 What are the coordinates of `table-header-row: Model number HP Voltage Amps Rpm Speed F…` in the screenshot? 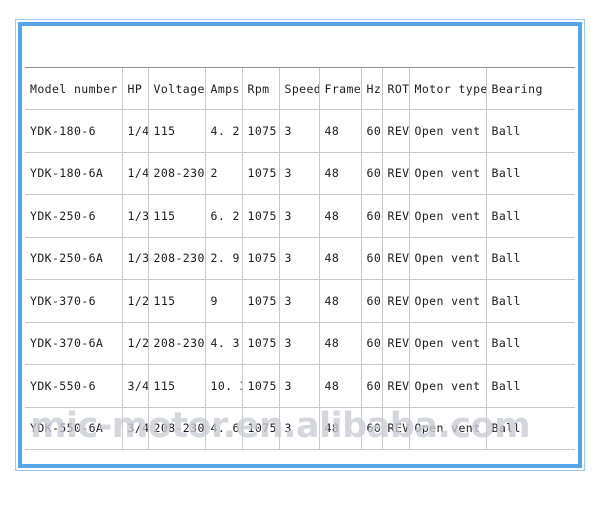 It's located at (300, 88).